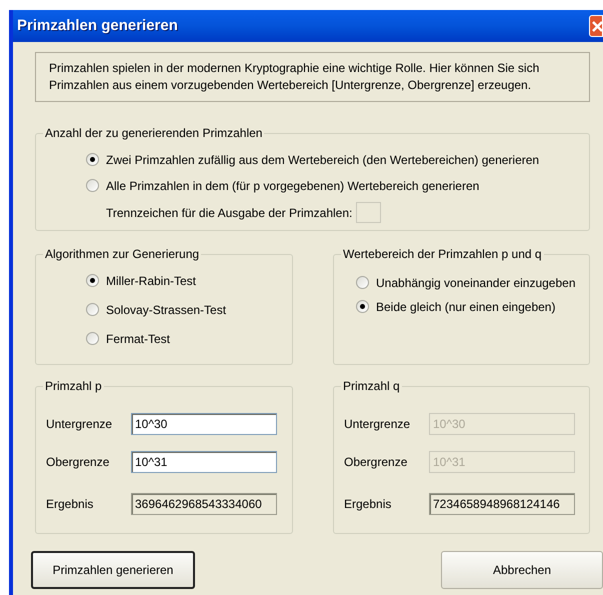 The image size is (603, 595). I want to click on group-title: Anzahl der zu generierenden Primzahlen, so click(153, 133).